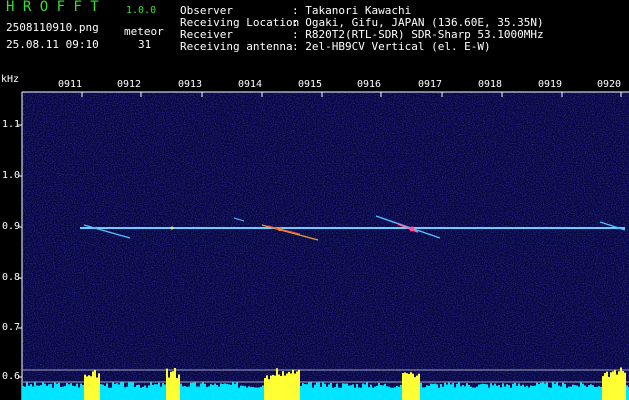  What do you see at coordinates (310, 84) in the screenshot?
I see `x-tick-label: 0915` at bounding box center [310, 84].